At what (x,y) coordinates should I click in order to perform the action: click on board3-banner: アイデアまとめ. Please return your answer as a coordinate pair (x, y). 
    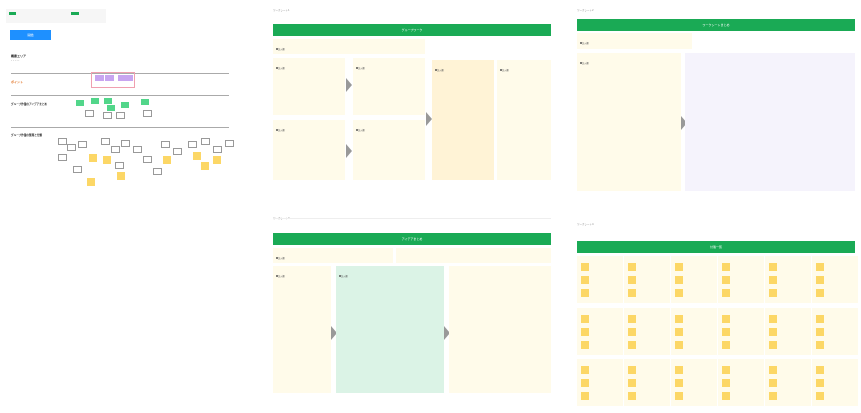
    Looking at the image, I should click on (412, 239).